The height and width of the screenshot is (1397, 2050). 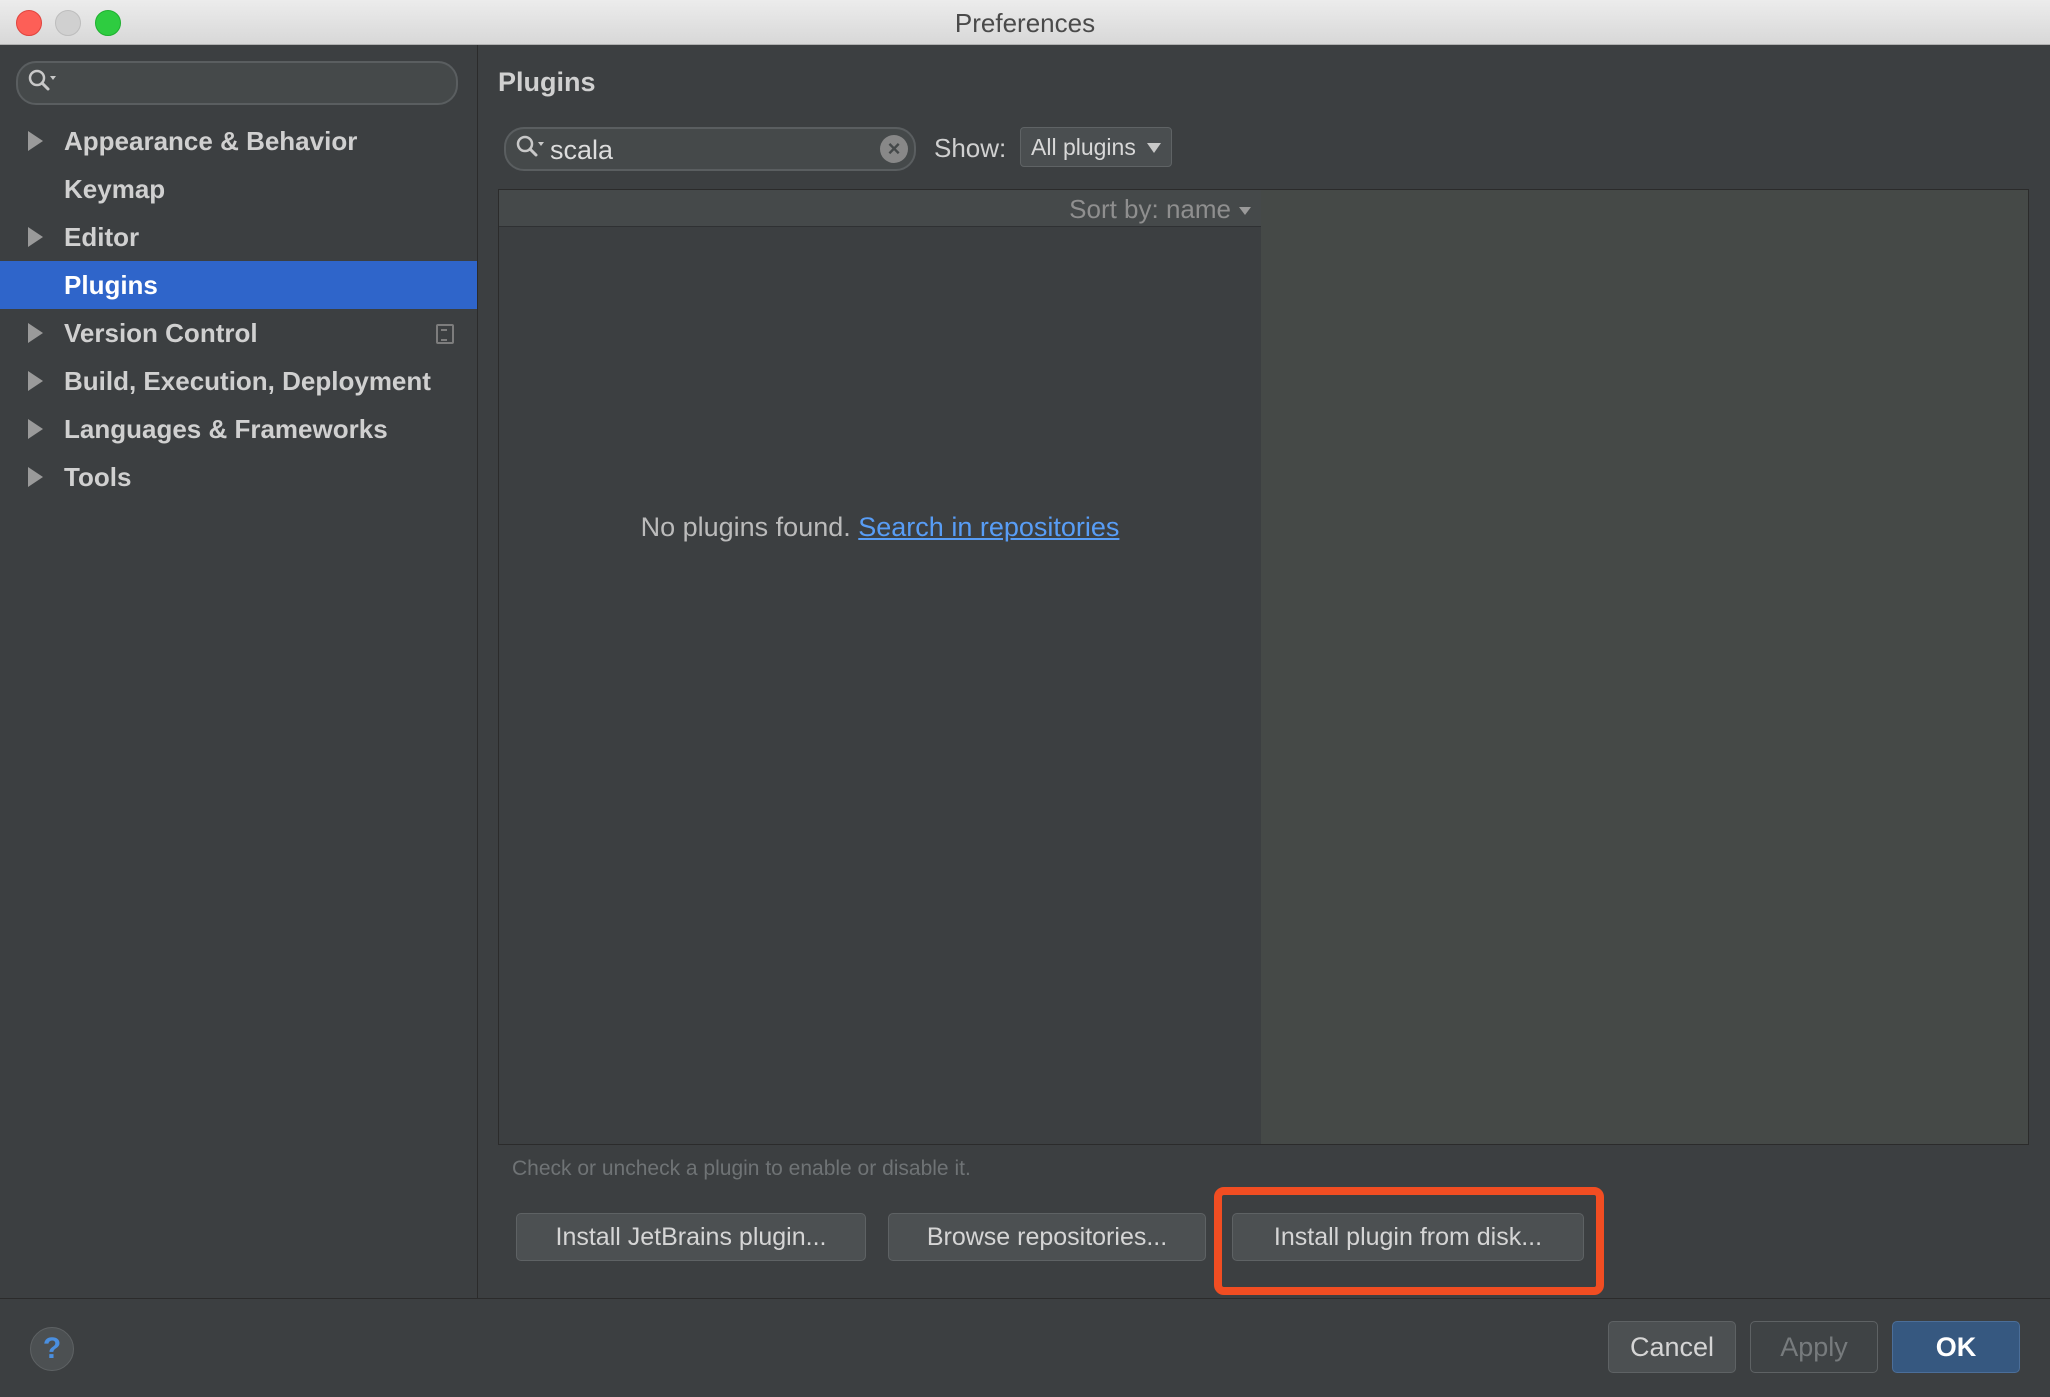 I want to click on sort-by-dropdown: Sort by: name, so click(x=1160, y=209).